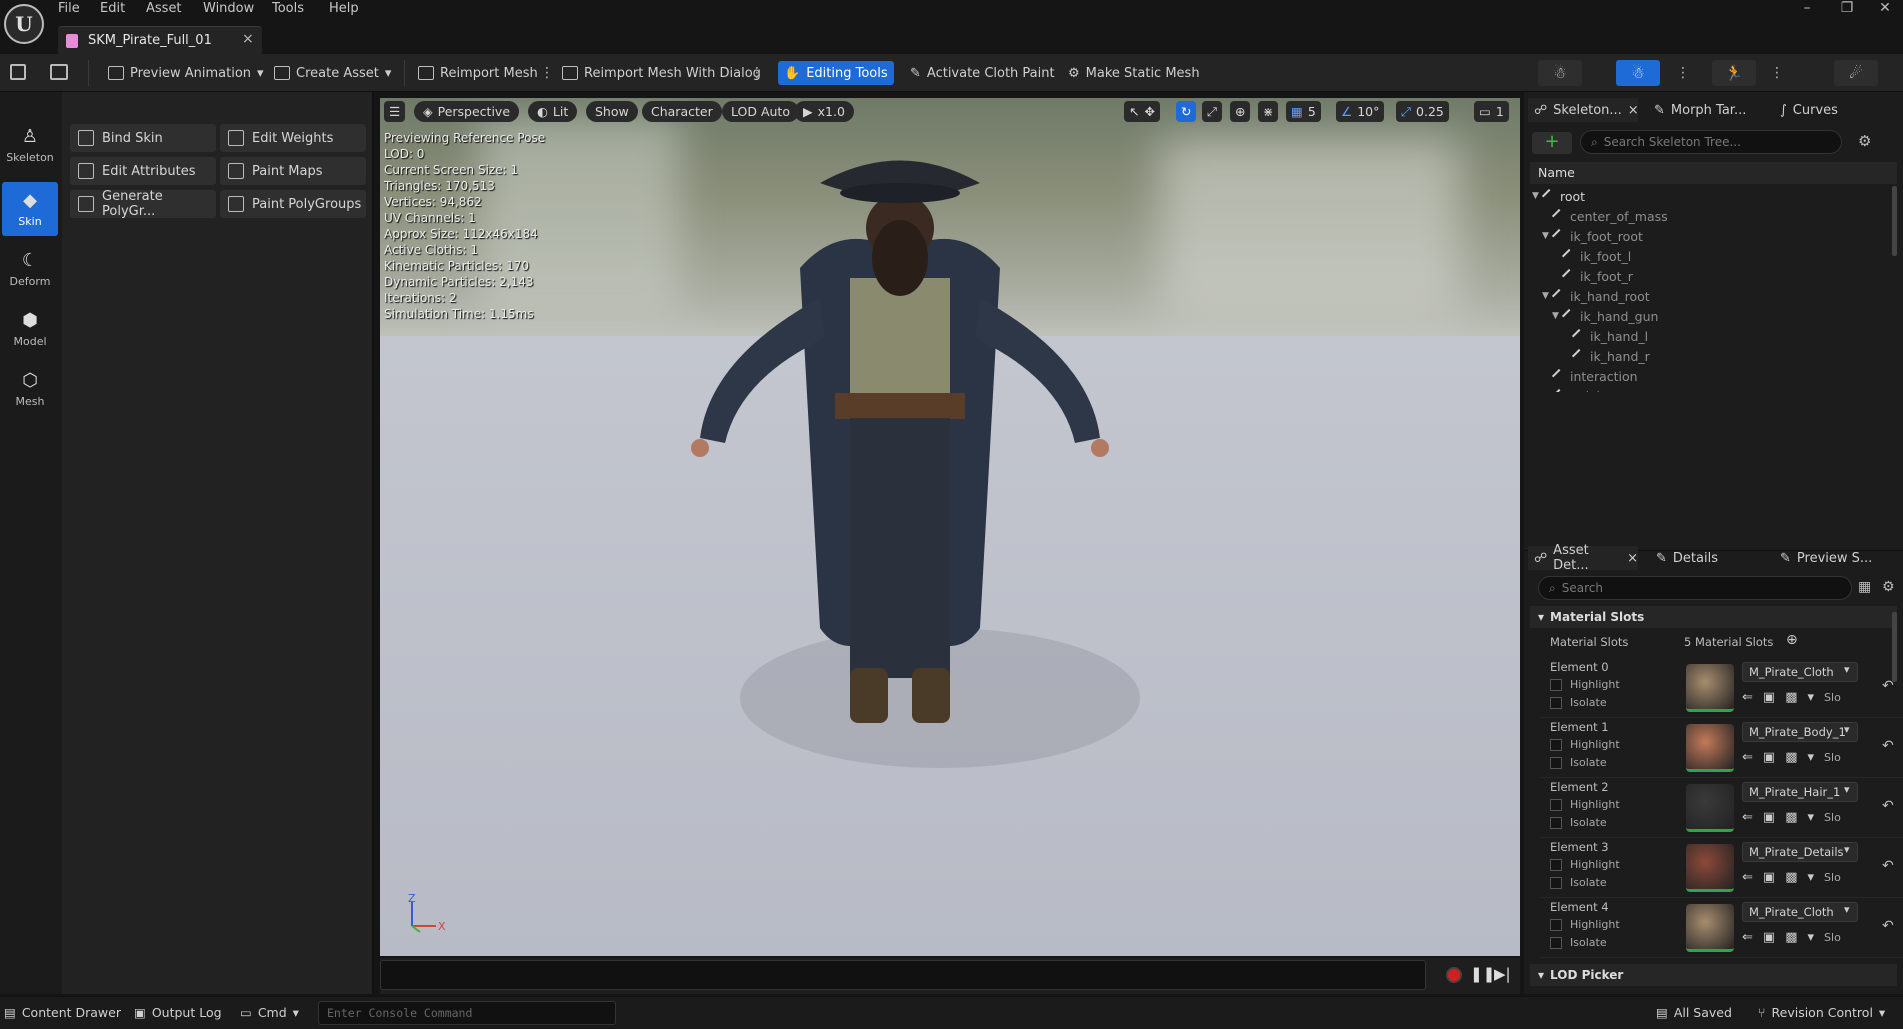 The image size is (1903, 1029). Describe the element at coordinates (1502, 974) in the screenshot. I see `step-forward-icon: ▶|` at that location.